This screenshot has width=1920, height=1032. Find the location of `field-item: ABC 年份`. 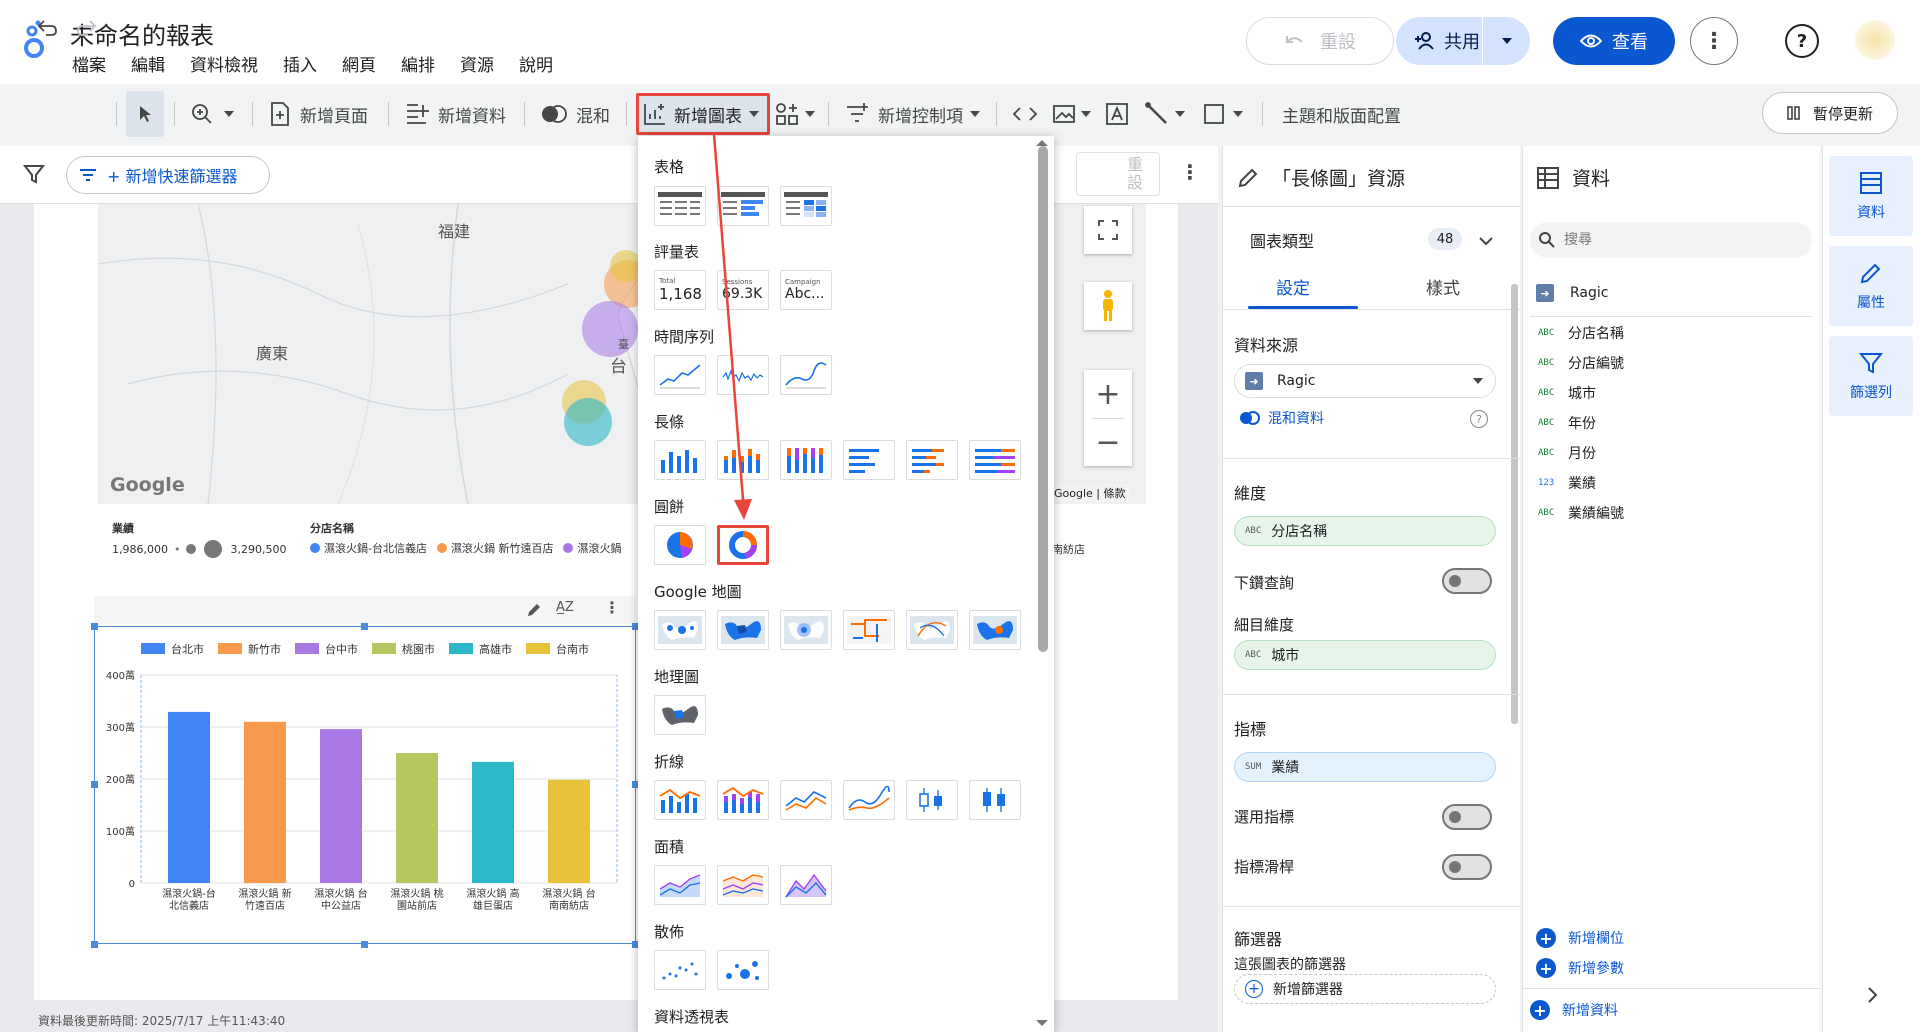

field-item: ABC 年份 is located at coordinates (1567, 423).